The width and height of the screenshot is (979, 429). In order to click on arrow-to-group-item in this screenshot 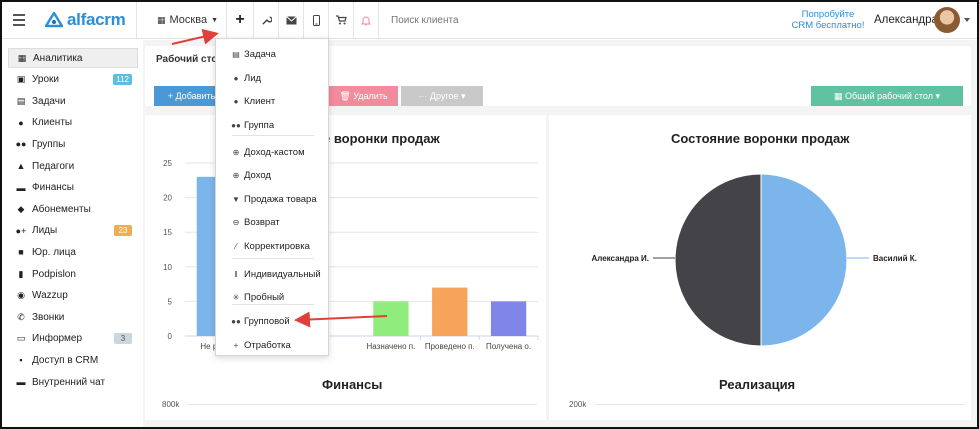, I will do `click(341, 319)`.